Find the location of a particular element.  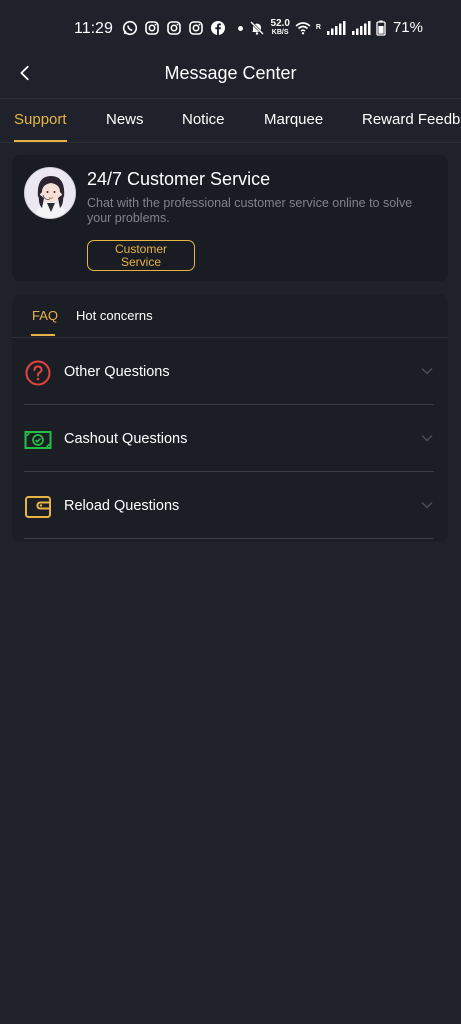

net-speed-value: 52.0 is located at coordinates (280, 23).